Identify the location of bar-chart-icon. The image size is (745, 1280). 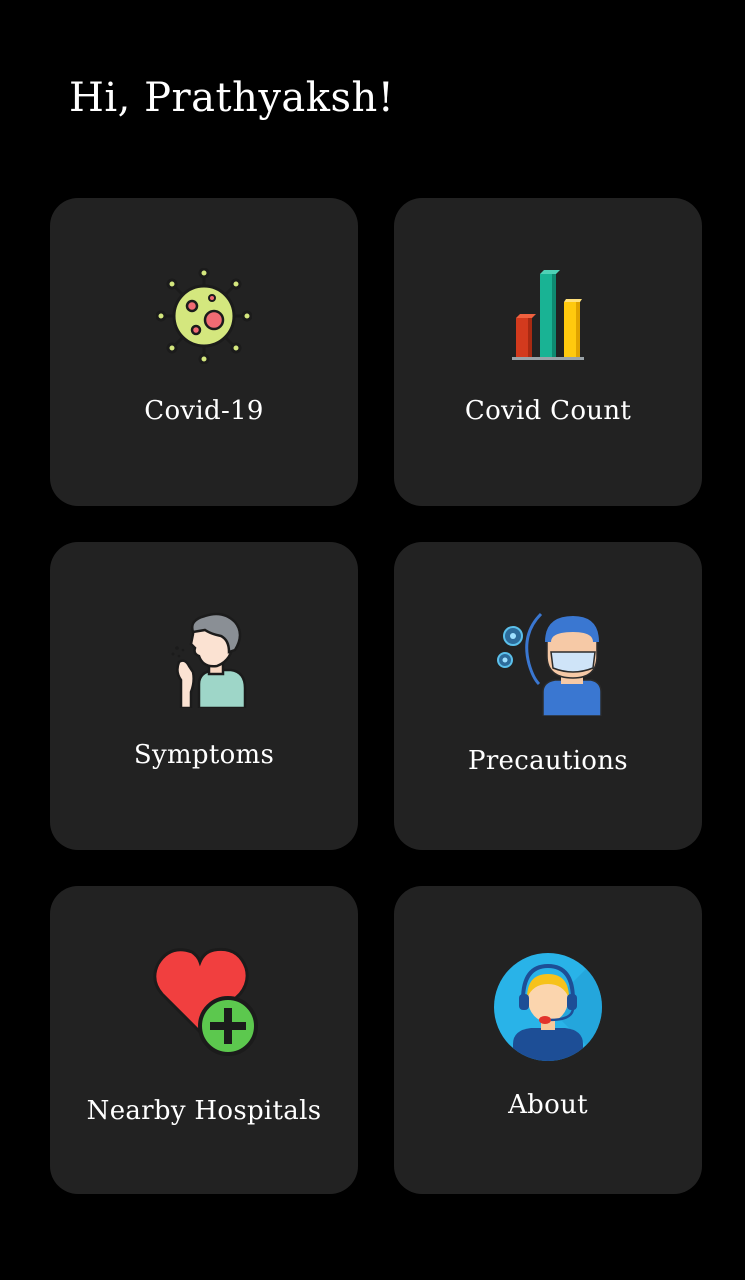
(548, 316).